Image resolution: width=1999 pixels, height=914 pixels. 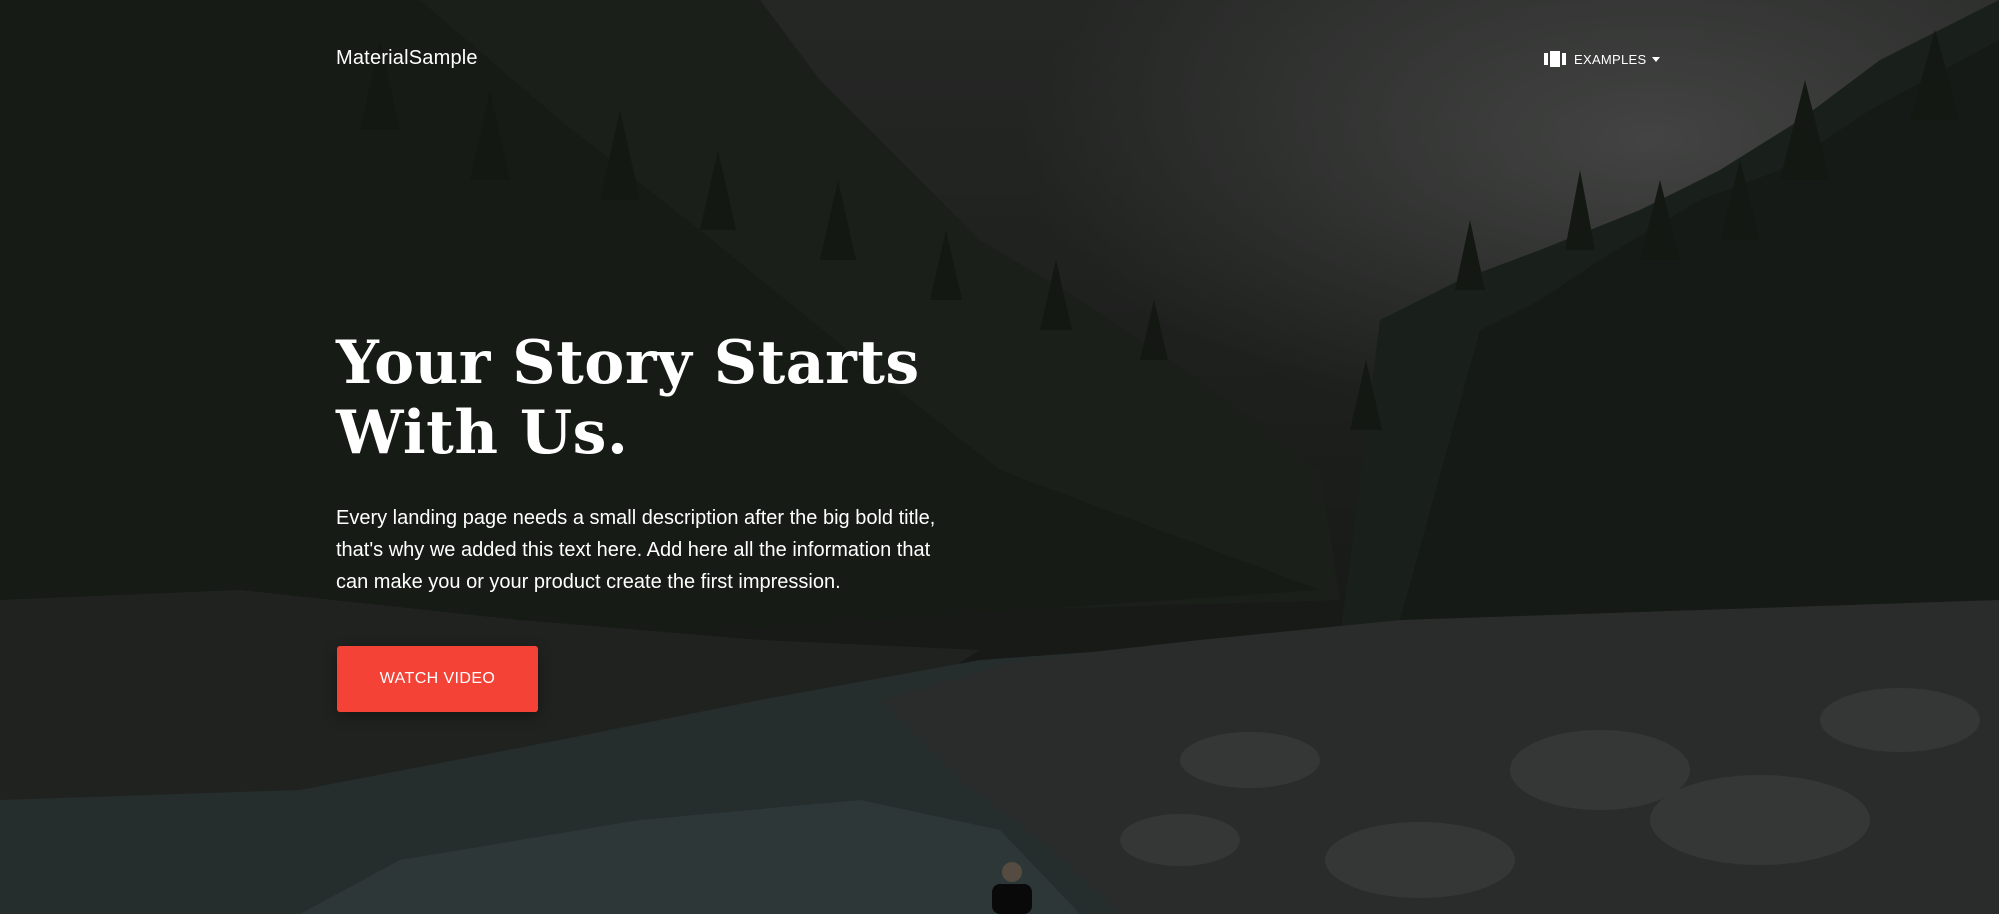 I want to click on hero-title-line-2: With Us., so click(x=482, y=433).